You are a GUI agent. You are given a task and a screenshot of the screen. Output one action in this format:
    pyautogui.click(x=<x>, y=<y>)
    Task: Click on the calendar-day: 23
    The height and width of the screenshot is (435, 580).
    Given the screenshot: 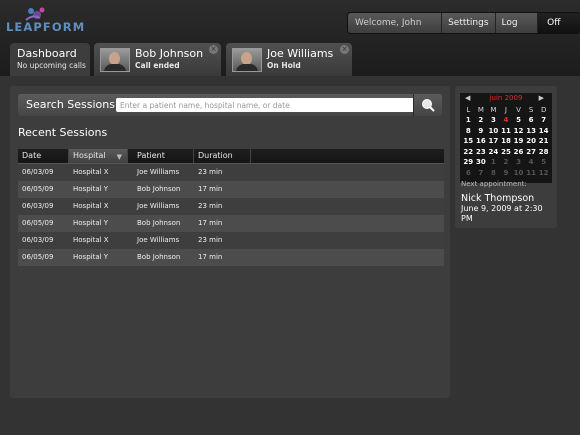 What is the action you would take?
    pyautogui.click(x=481, y=152)
    